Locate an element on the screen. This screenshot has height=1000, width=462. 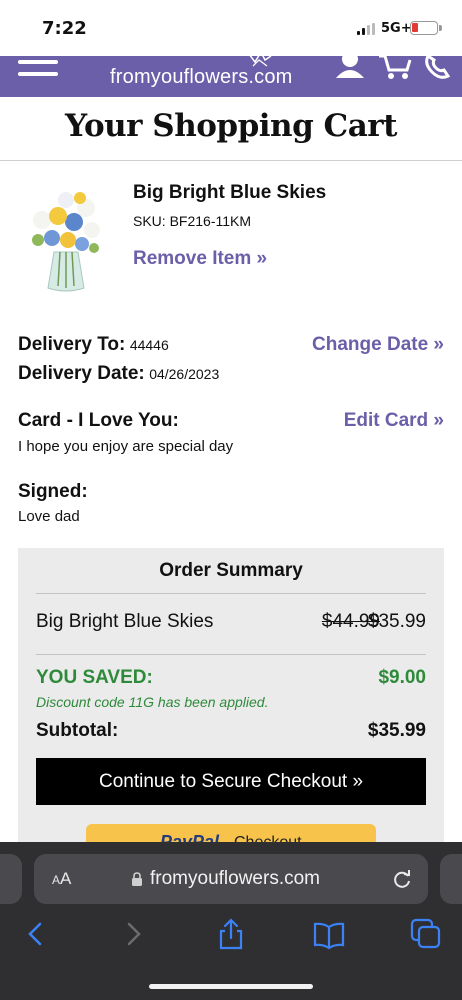
card-label: Card - I Love You: is located at coordinates (98, 420).